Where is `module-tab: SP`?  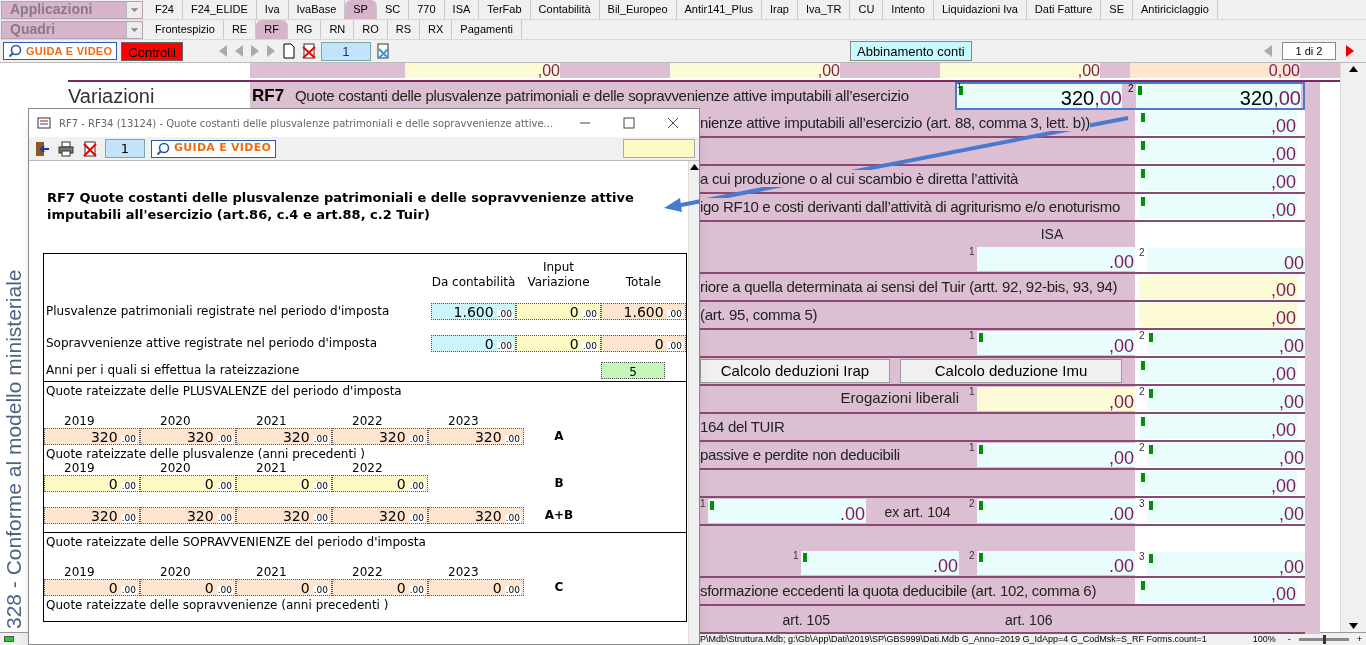 module-tab: SP is located at coordinates (361, 9).